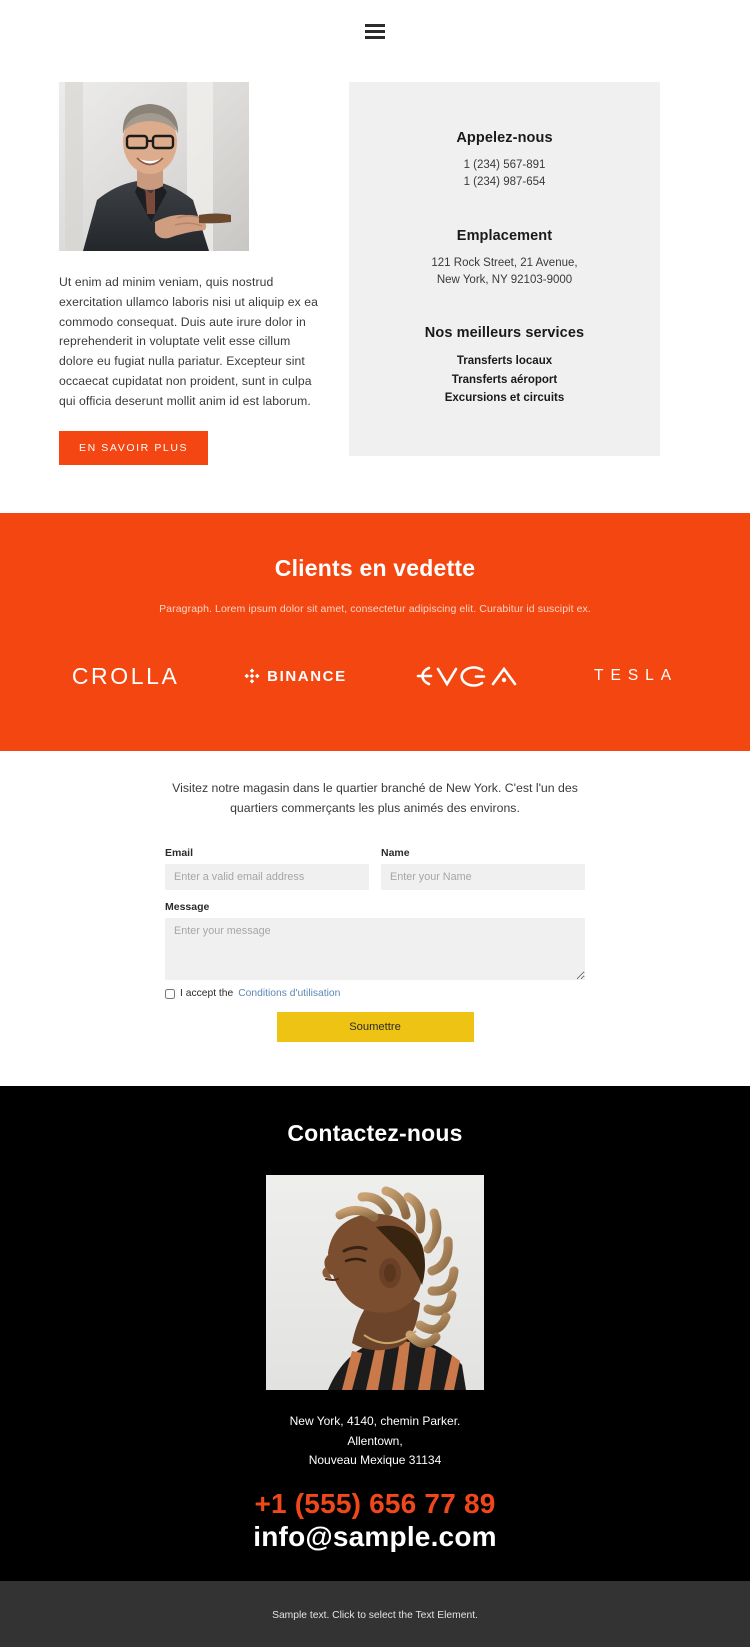 This screenshot has width=750, height=1647. What do you see at coordinates (375, 949) in the screenshot?
I see `message-textarea` at bounding box center [375, 949].